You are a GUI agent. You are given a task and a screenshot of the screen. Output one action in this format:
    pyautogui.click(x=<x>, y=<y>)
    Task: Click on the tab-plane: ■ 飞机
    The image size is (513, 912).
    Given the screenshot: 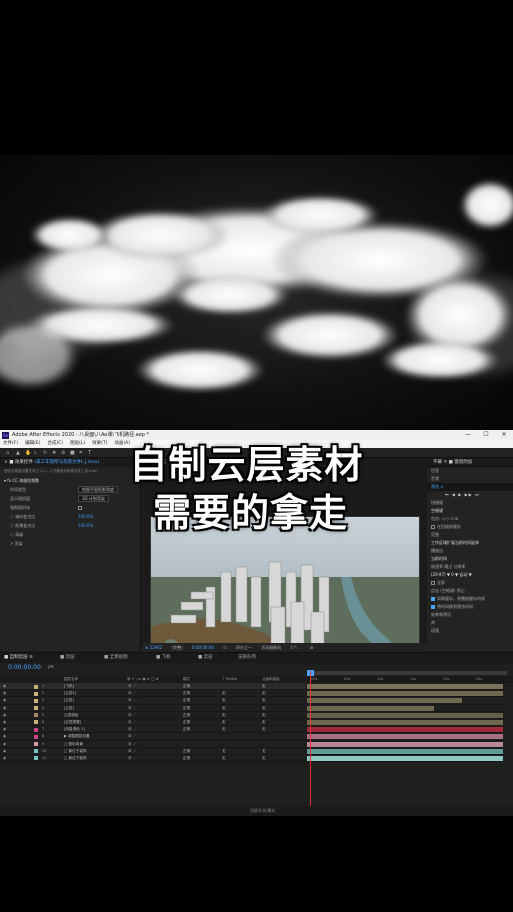 What is the action you would take?
    pyautogui.click(x=163, y=658)
    